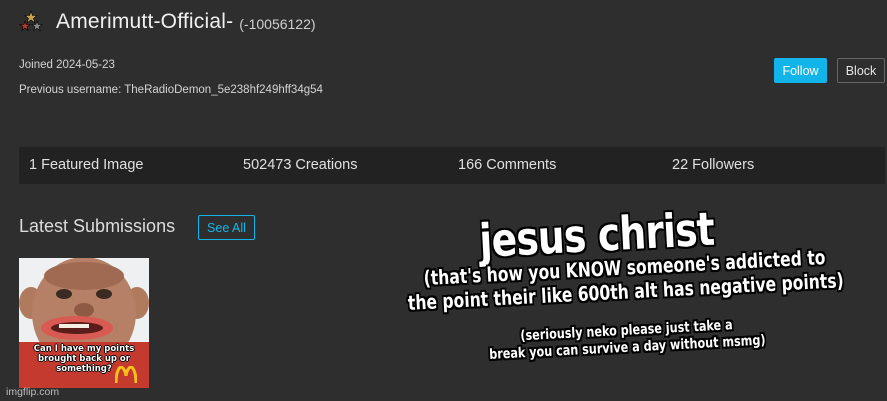  I want to click on stat-featured-images: 1 Featured Image, so click(86, 165).